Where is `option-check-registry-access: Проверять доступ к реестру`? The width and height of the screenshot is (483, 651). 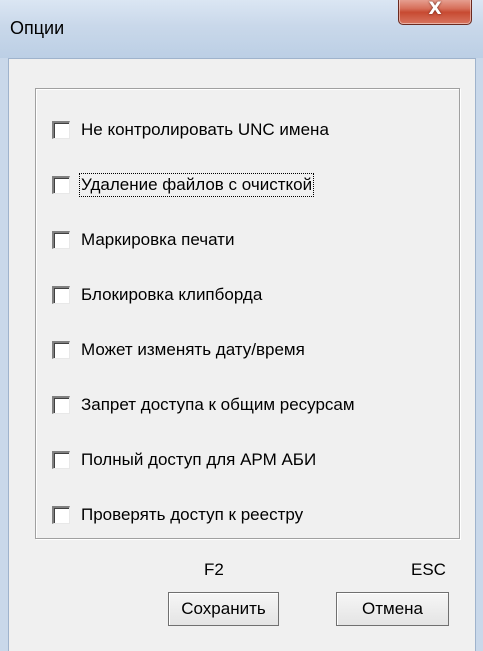 option-check-registry-access: Проверять доступ к реестру is located at coordinates (177, 515).